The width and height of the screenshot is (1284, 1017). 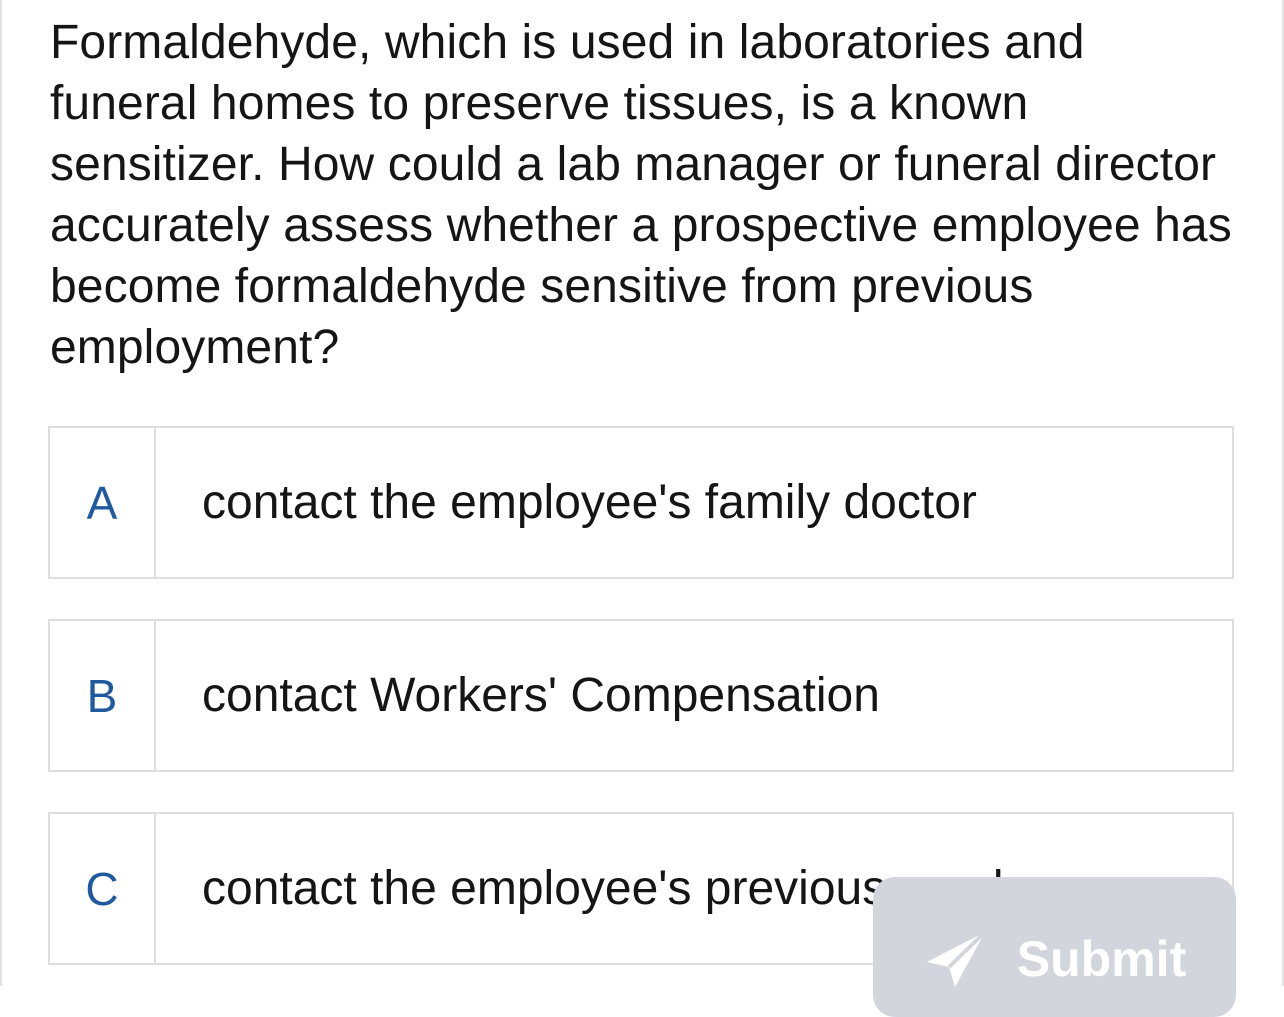 I want to click on submit-button: Submit, so click(x=1054, y=947).